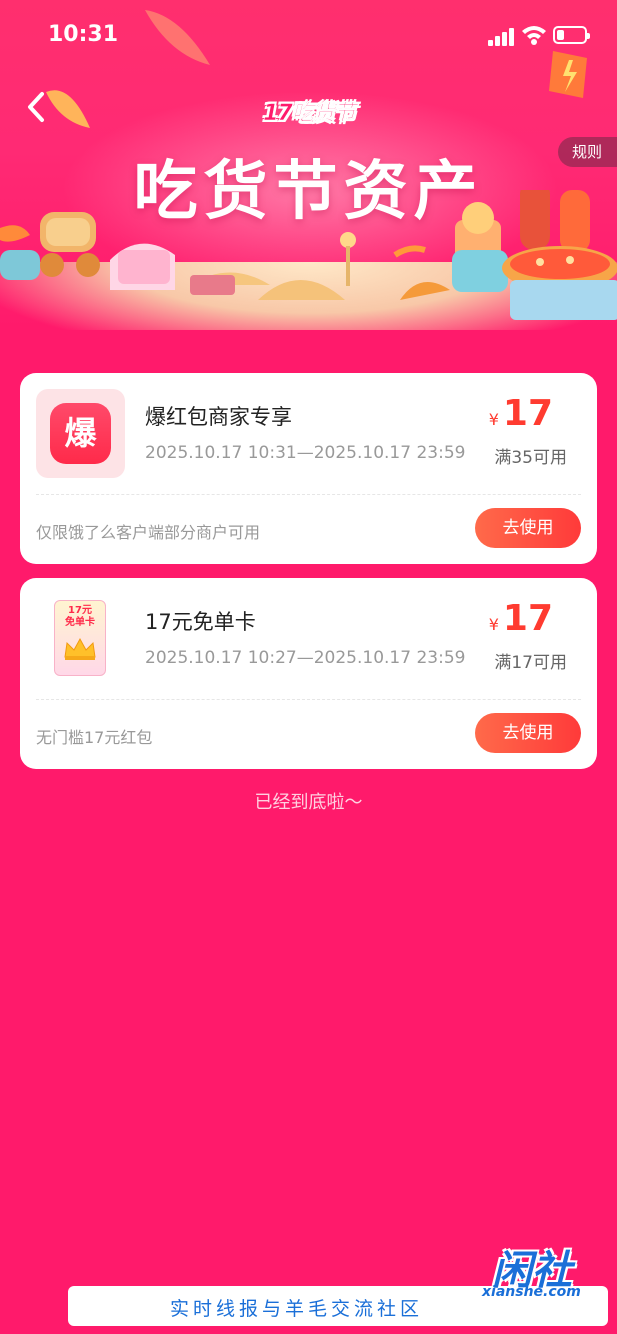 The height and width of the screenshot is (1334, 617). Describe the element at coordinates (305, 658) in the screenshot. I see `coupon-validity: 2025.10.17 10:27—2025.10.17 23:59` at that location.